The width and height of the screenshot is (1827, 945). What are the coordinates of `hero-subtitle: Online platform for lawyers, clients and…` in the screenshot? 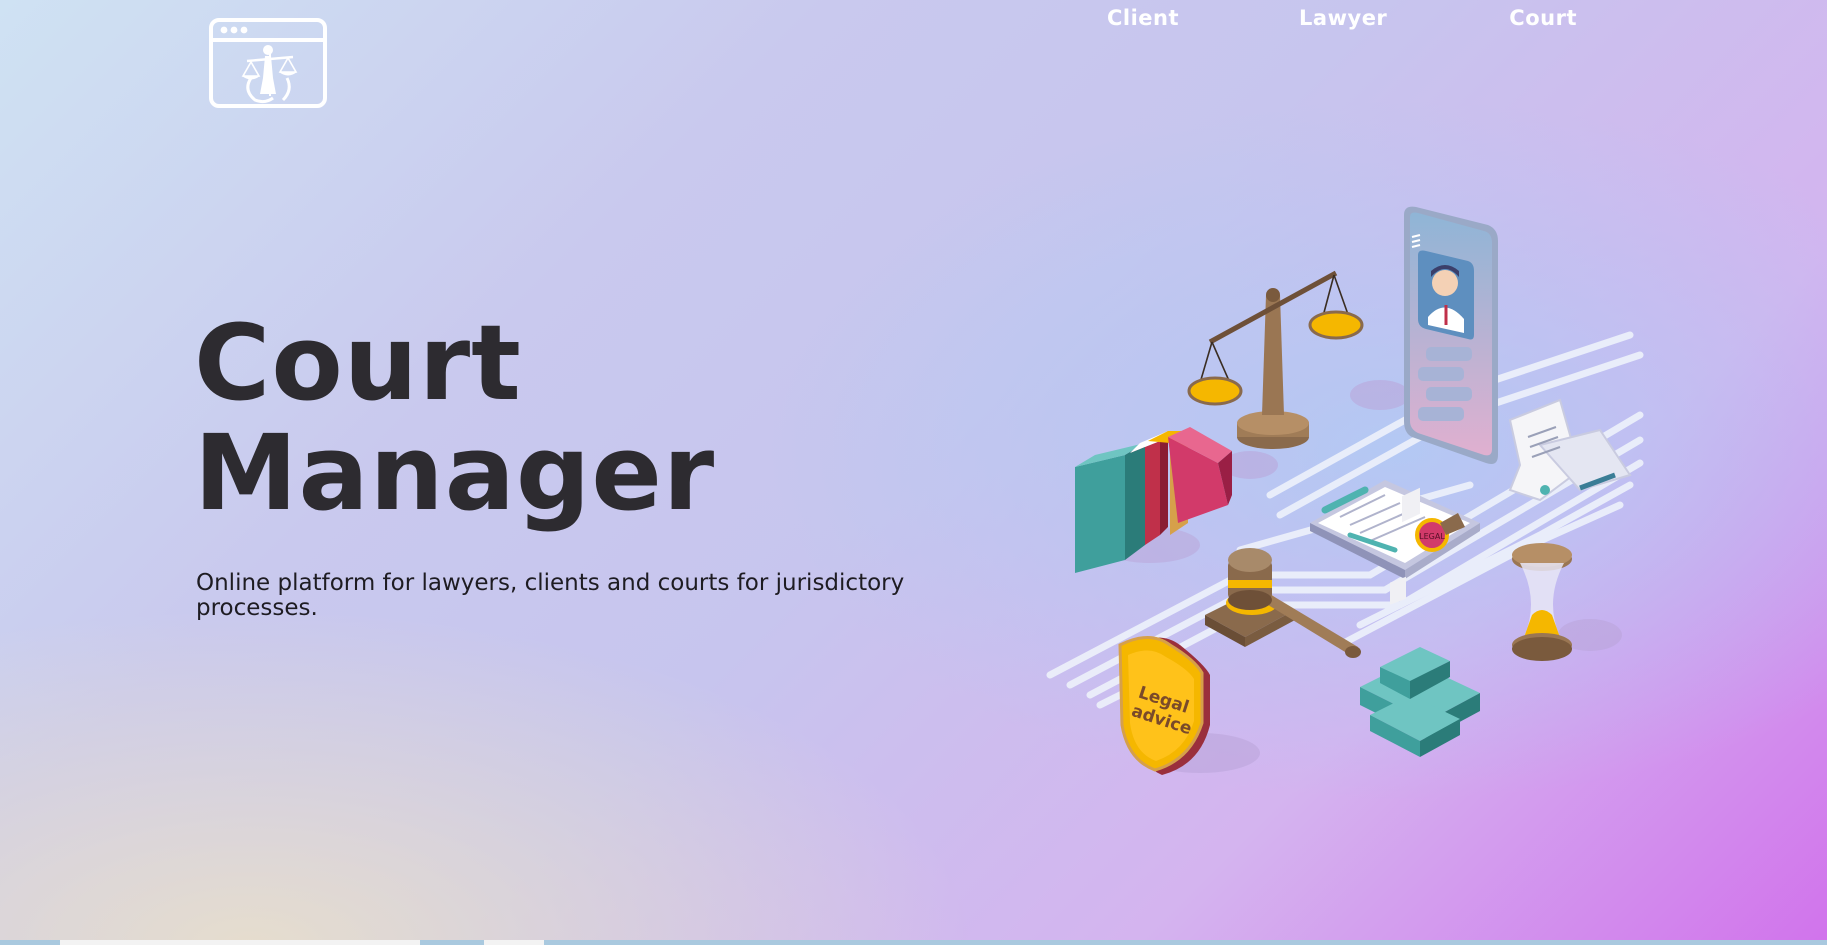 It's located at (550, 595).